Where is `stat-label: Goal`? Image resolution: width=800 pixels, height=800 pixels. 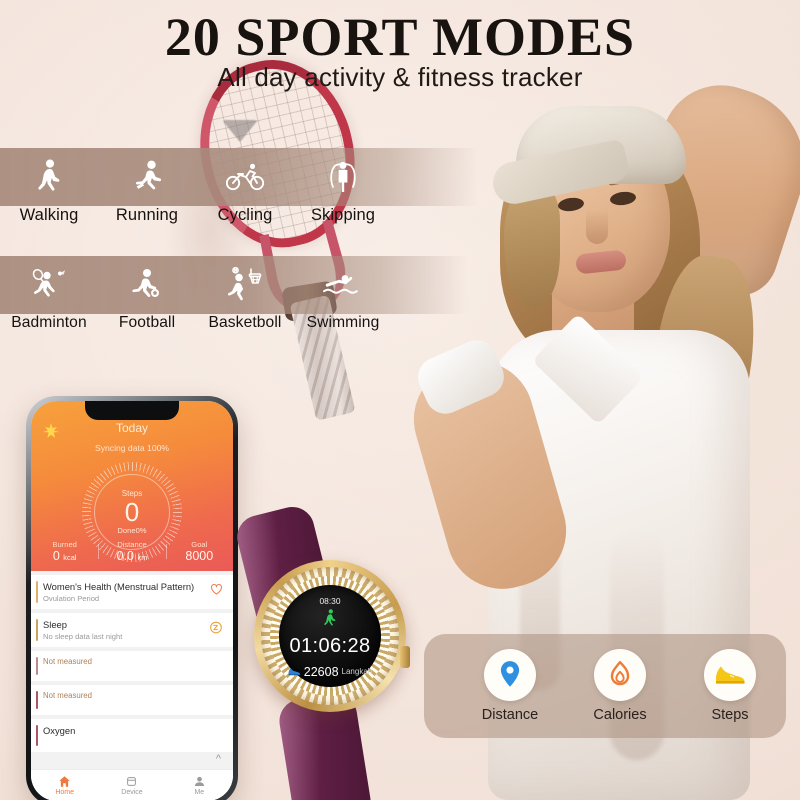 stat-label: Goal is located at coordinates (199, 544).